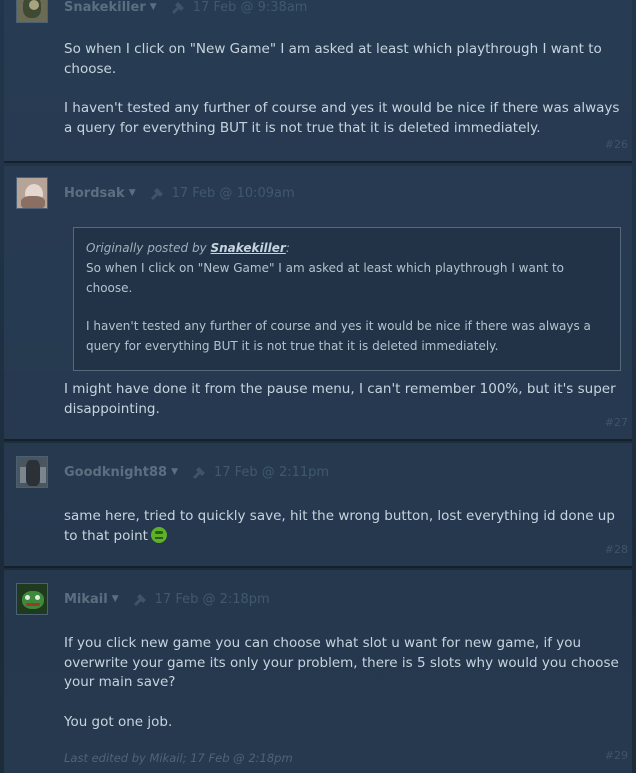  Describe the element at coordinates (94, 193) in the screenshot. I see `author-name: Hordsak` at that location.